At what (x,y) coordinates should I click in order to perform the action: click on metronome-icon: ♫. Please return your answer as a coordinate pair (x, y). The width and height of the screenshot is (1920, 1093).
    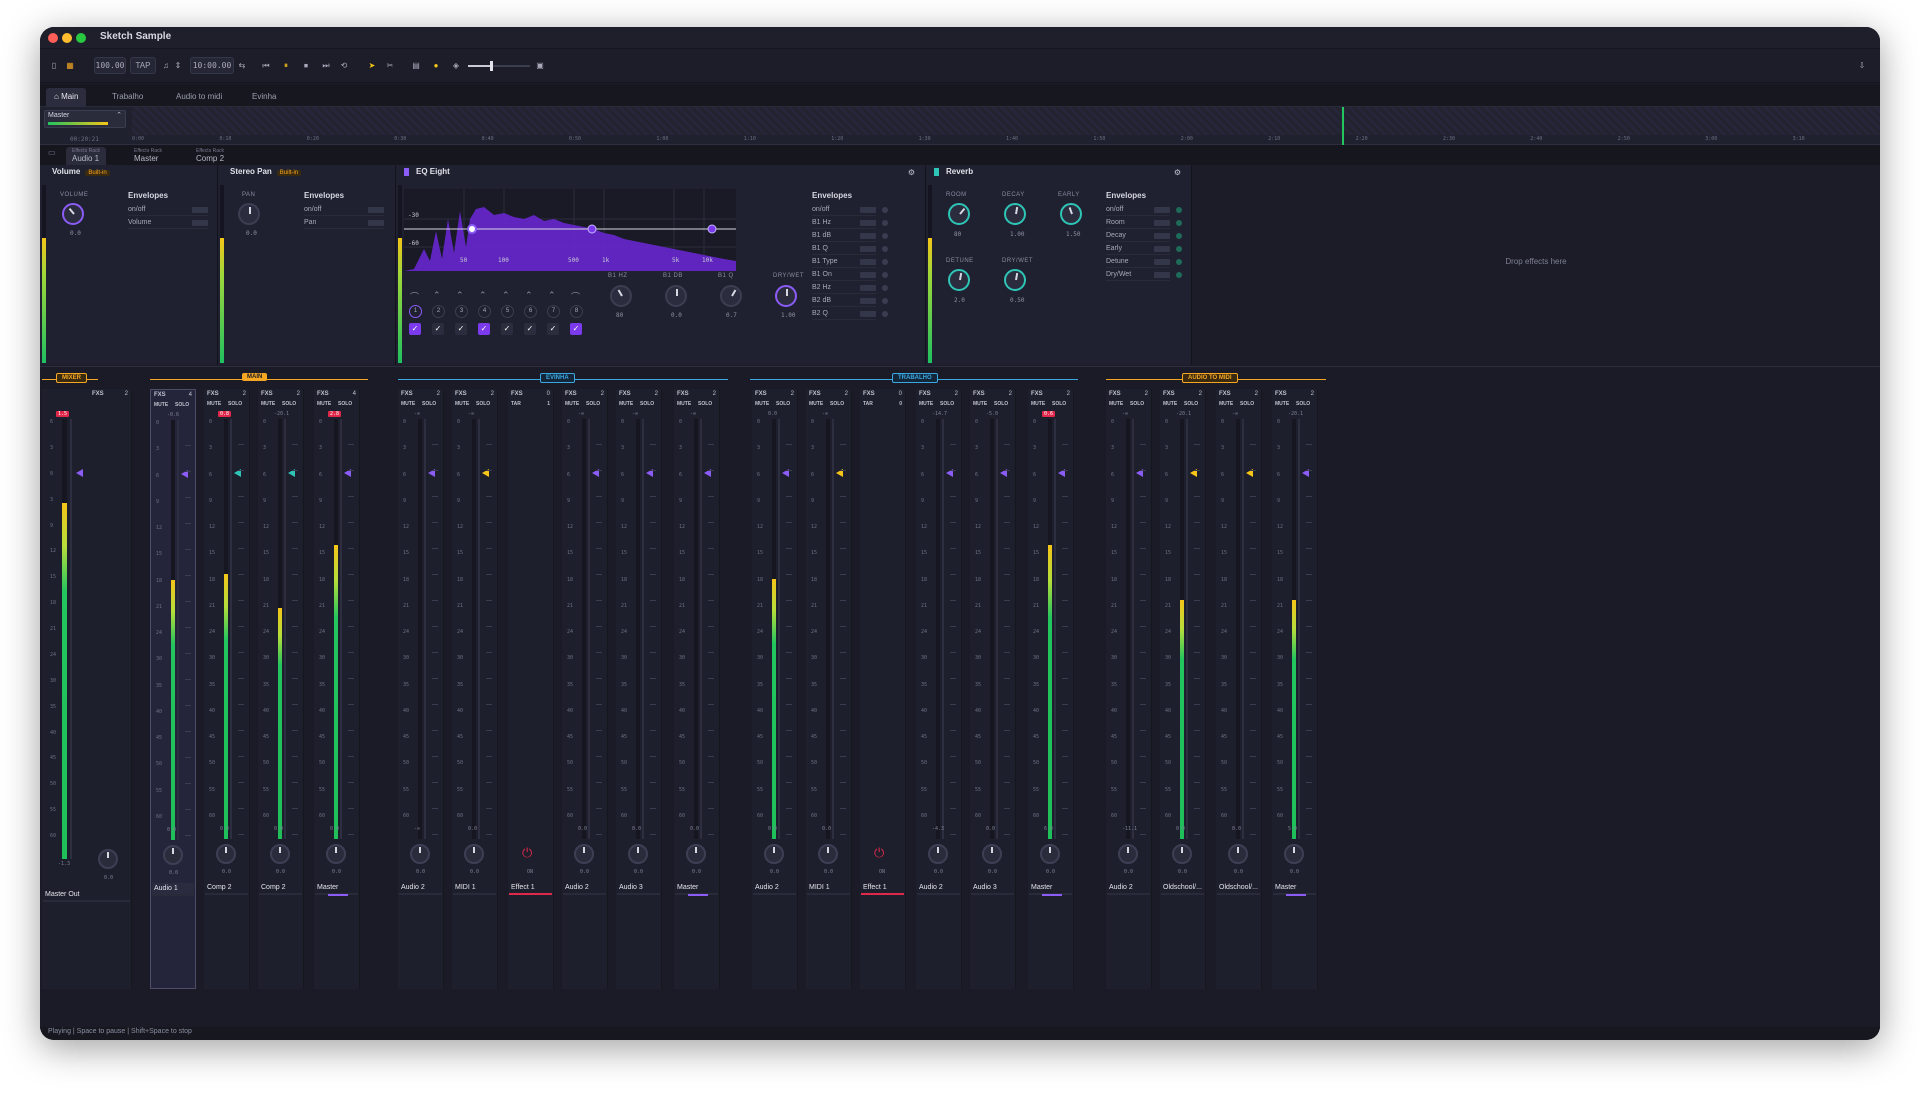
    Looking at the image, I should click on (166, 65).